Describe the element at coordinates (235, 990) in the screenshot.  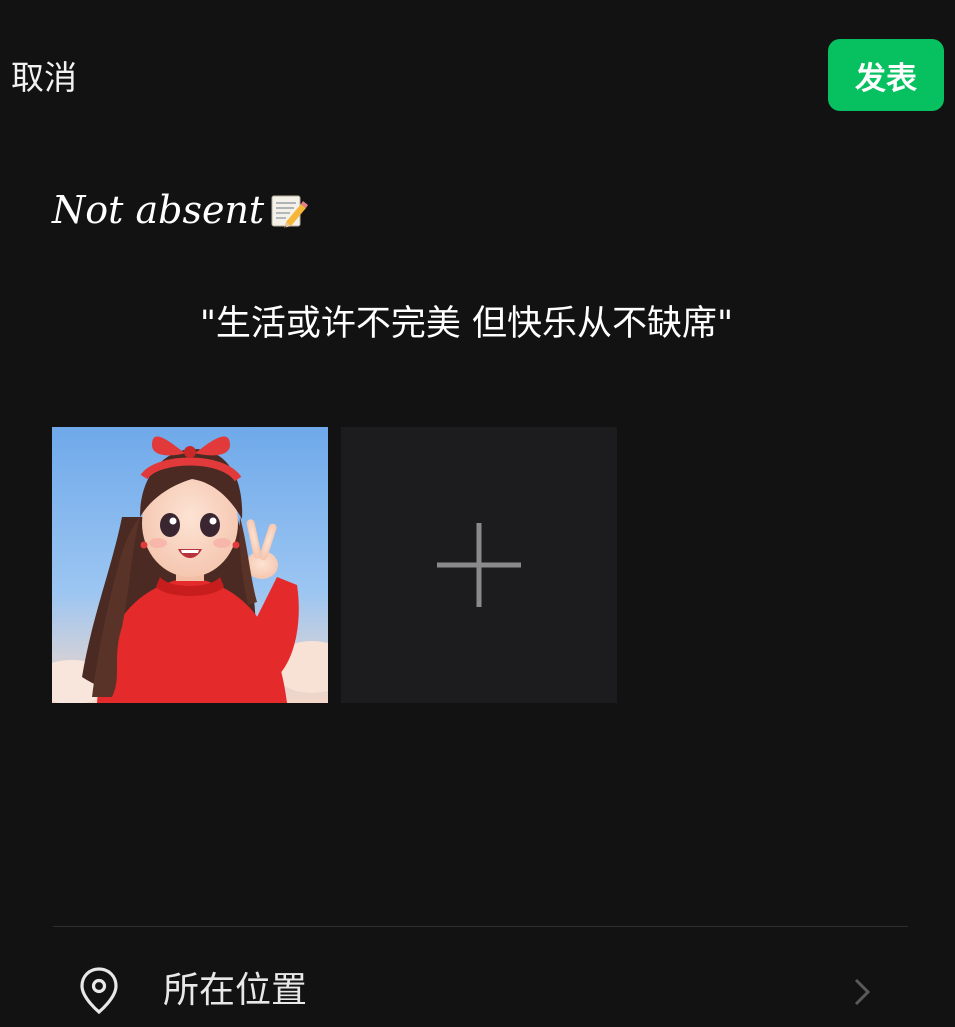
I see `location-label: 所在位置` at that location.